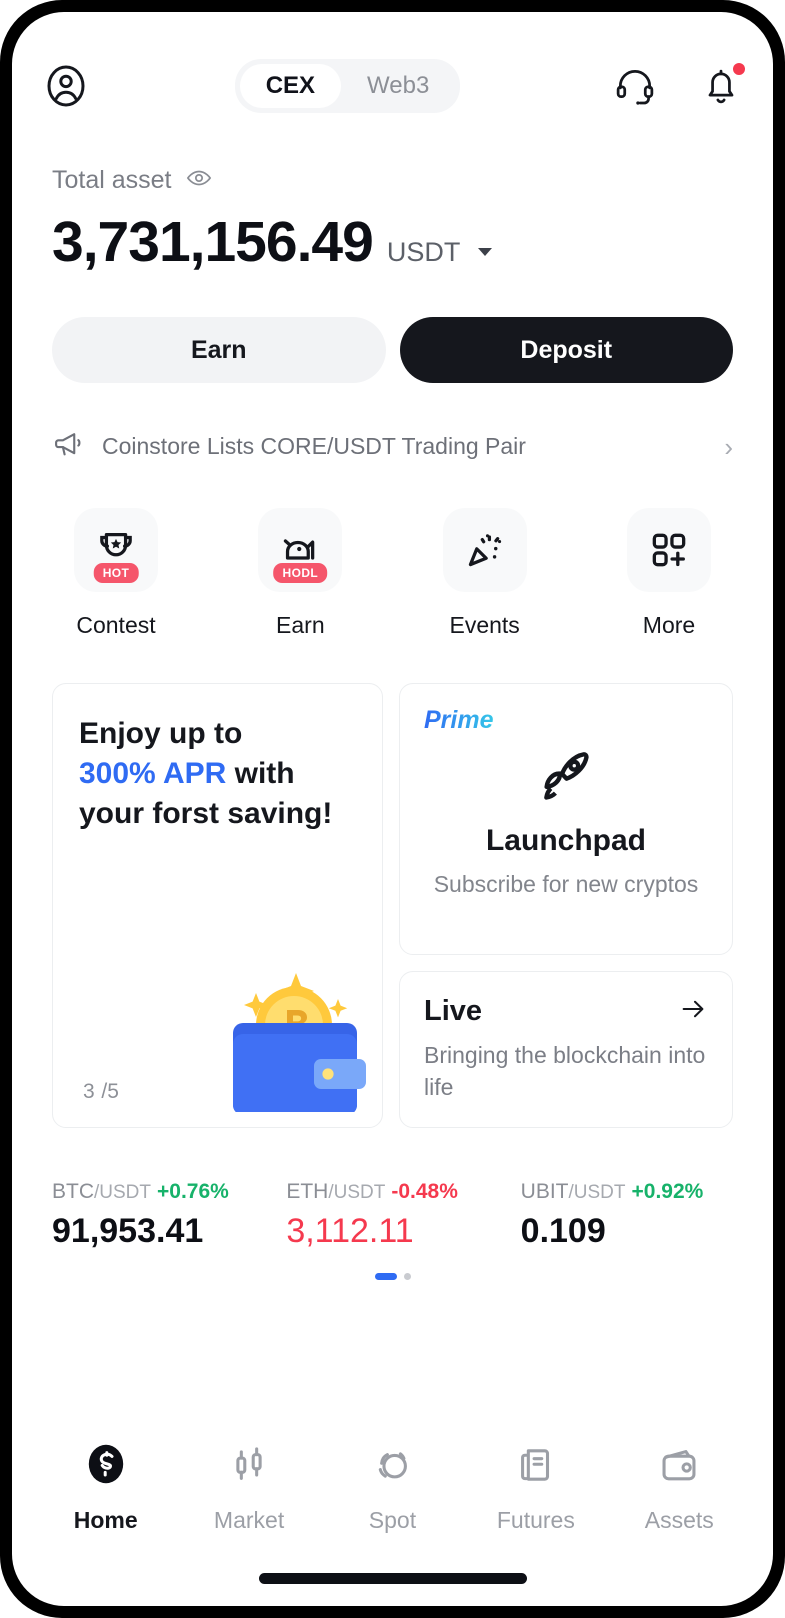  Describe the element at coordinates (290, 86) in the screenshot. I see `tab-cex: CEX` at that location.